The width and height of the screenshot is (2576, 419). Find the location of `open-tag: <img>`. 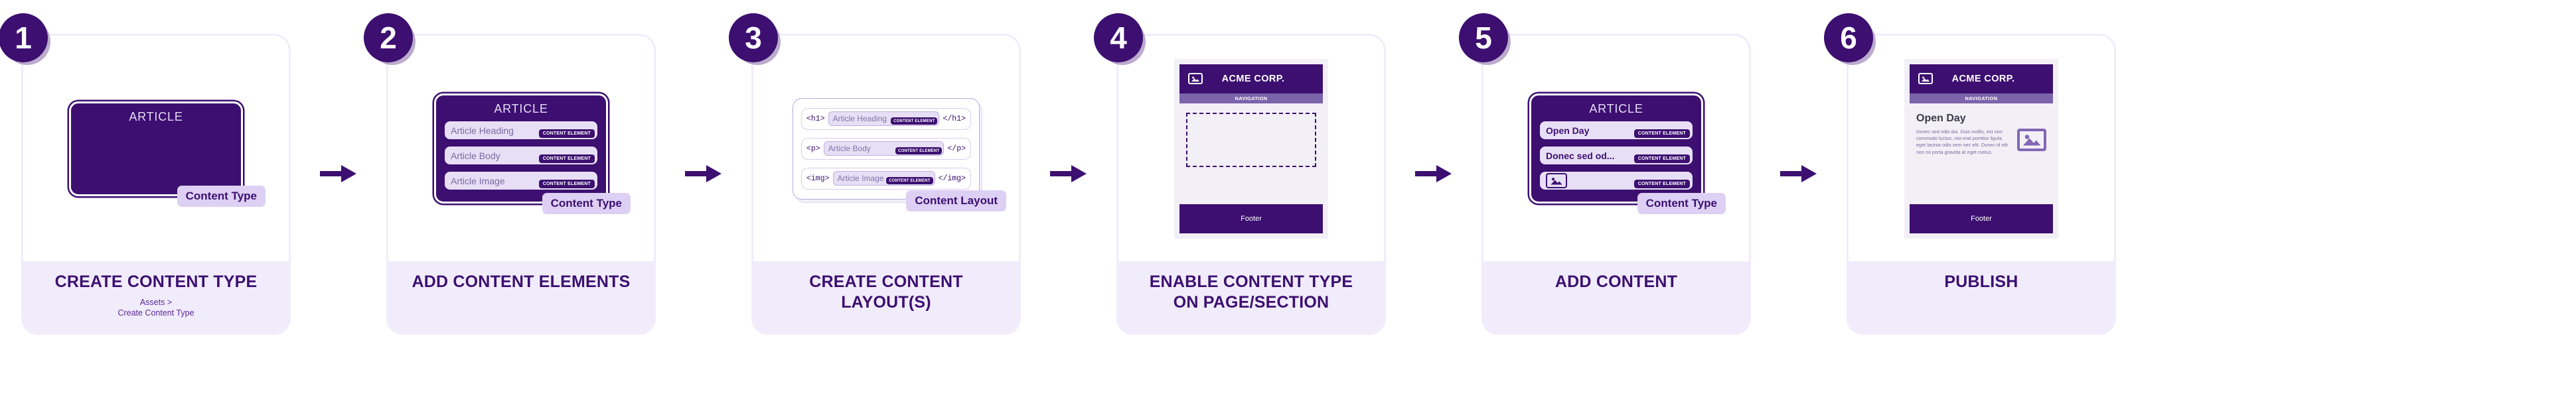

open-tag: <img> is located at coordinates (818, 178).